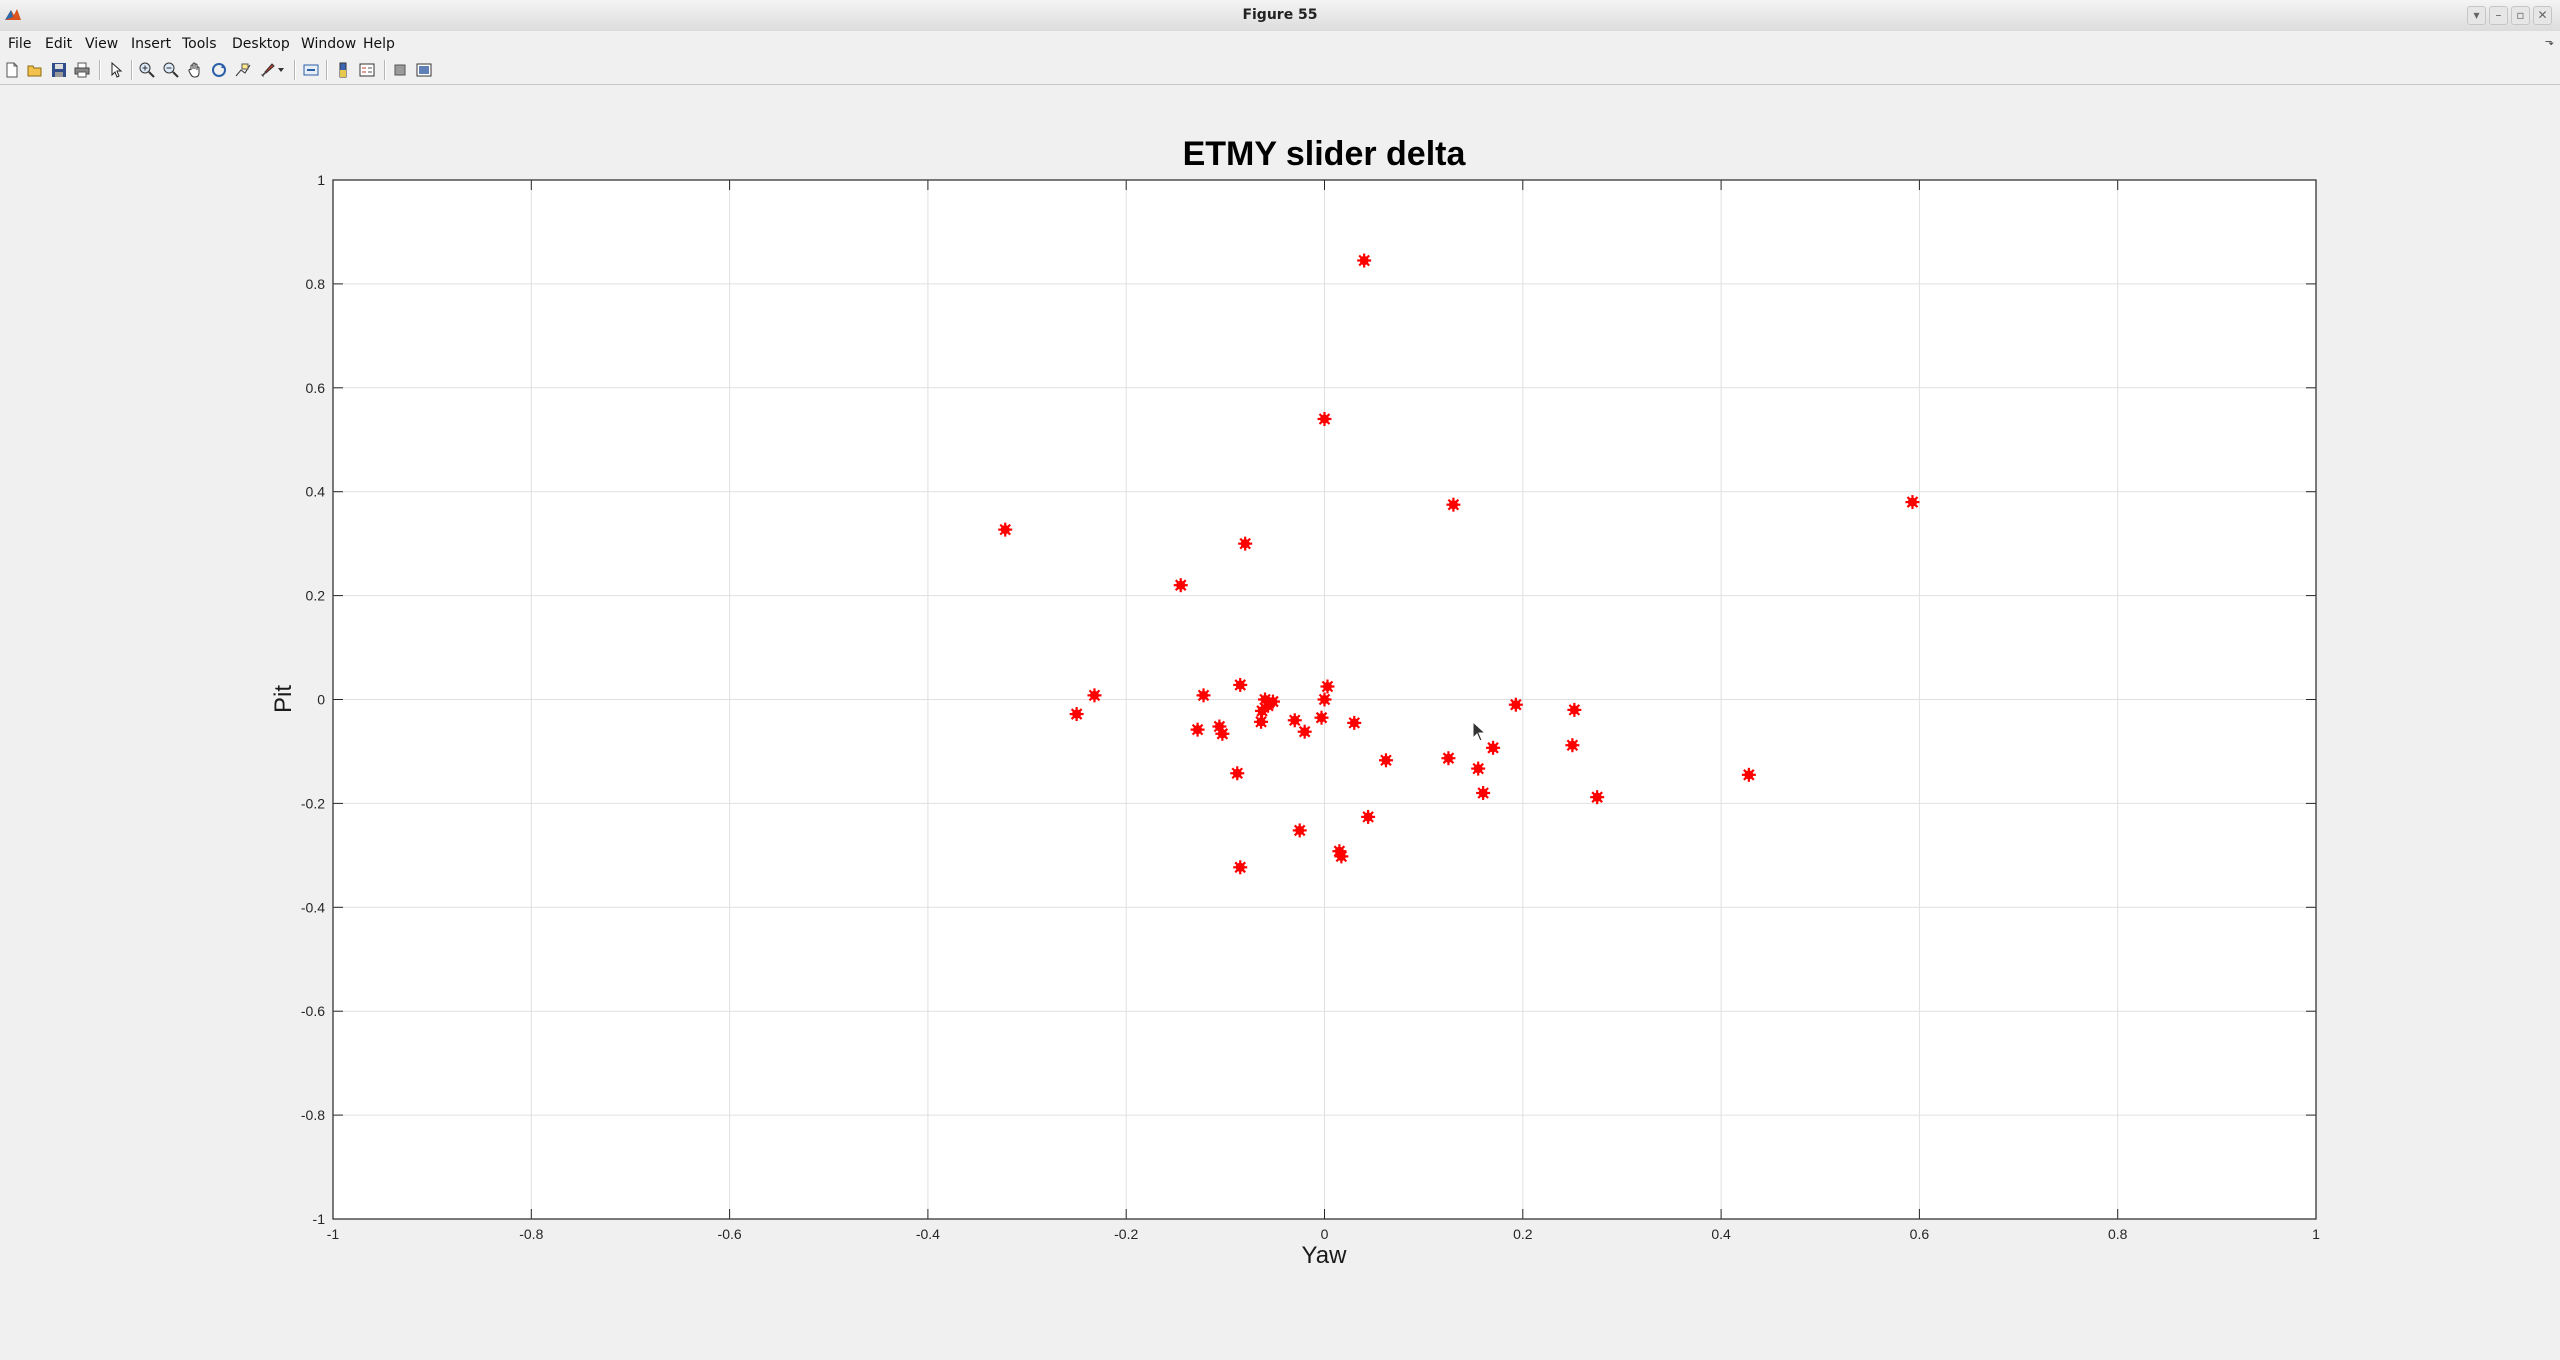 The height and width of the screenshot is (1360, 2560). Describe the element at coordinates (367, 70) in the screenshot. I see `legend-icon` at that location.